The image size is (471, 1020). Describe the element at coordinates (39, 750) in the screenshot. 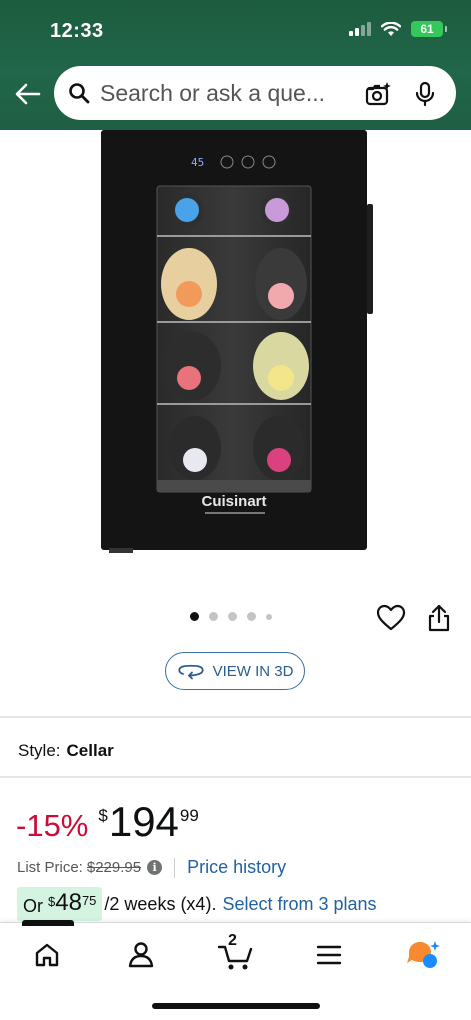

I see `style-label: Style:` at that location.